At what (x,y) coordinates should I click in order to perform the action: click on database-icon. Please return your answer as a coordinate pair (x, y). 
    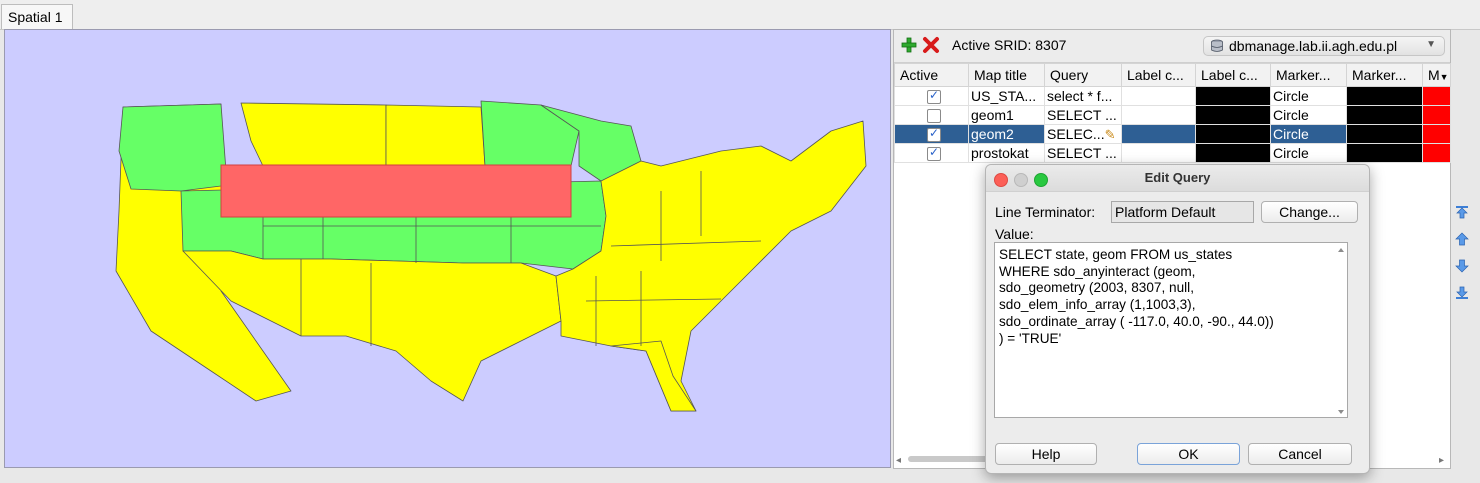
    Looking at the image, I should click on (1217, 45).